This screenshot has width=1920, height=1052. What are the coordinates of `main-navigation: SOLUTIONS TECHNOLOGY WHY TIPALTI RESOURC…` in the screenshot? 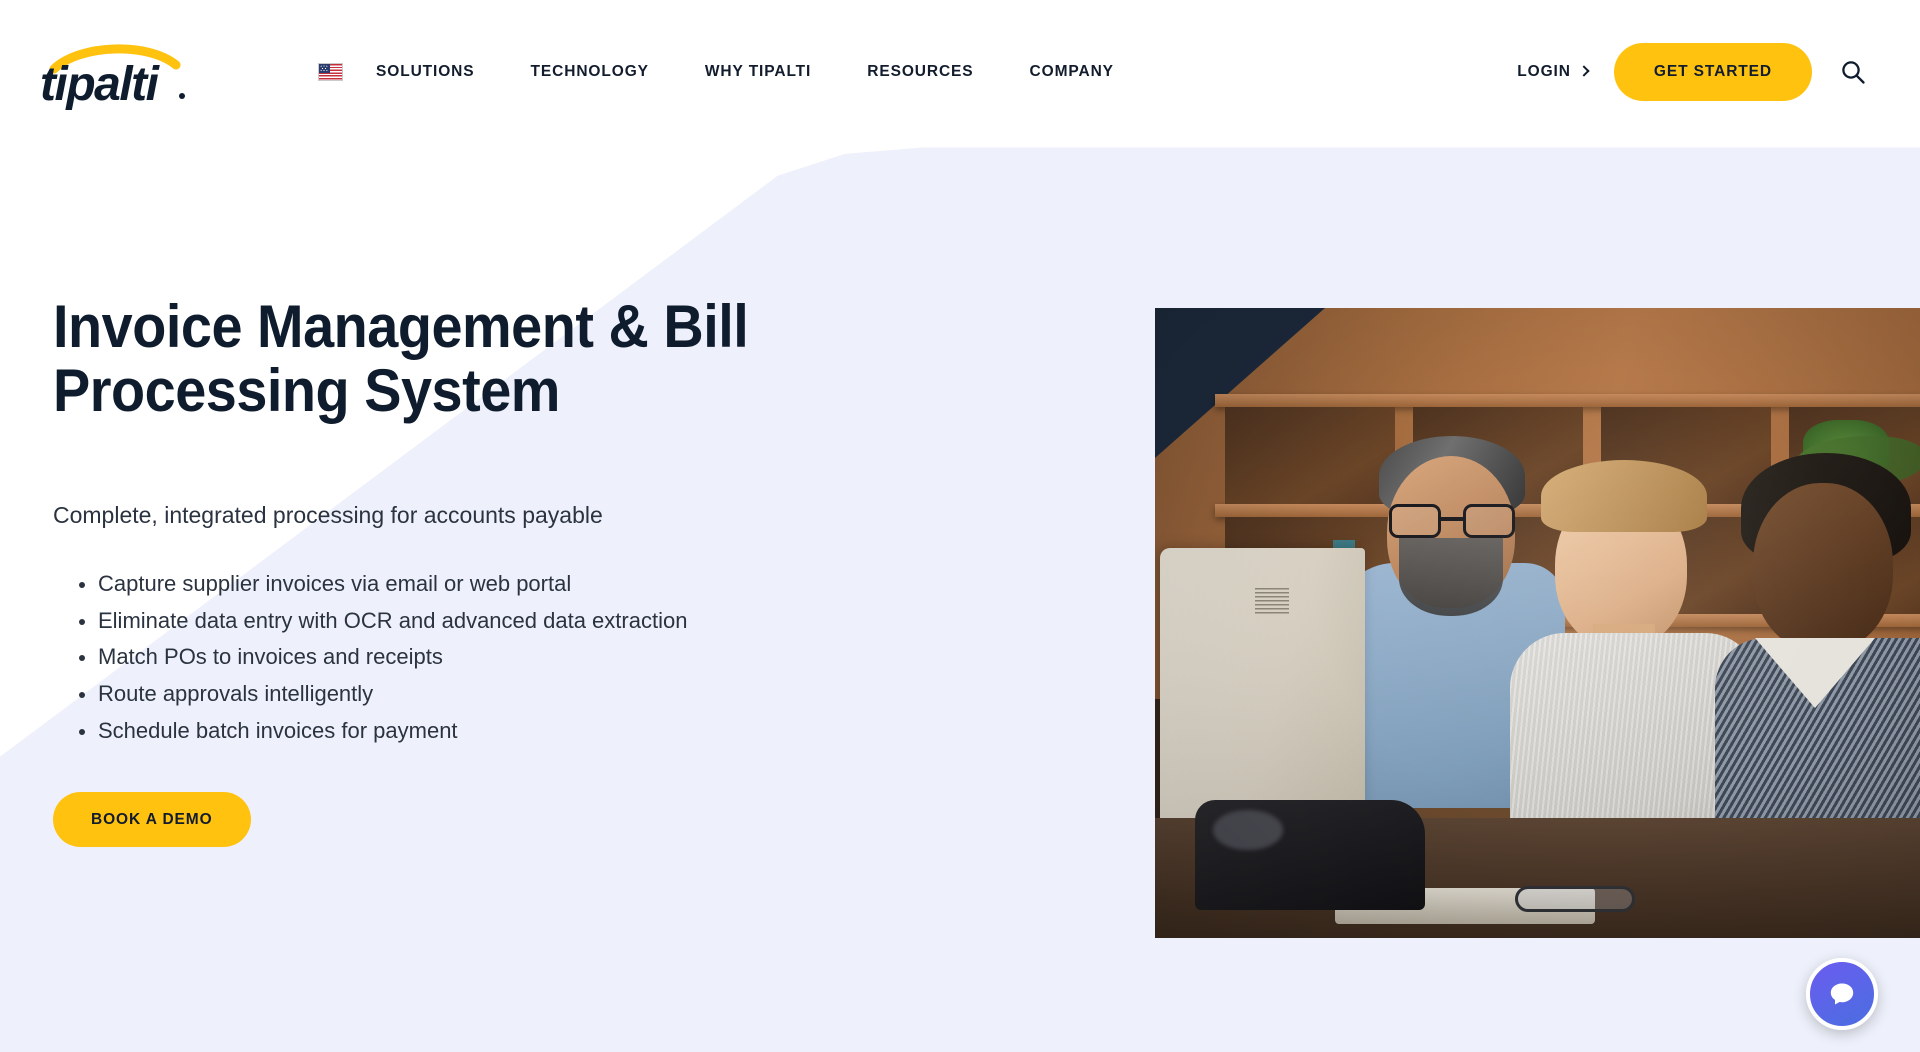 It's located at (716, 71).